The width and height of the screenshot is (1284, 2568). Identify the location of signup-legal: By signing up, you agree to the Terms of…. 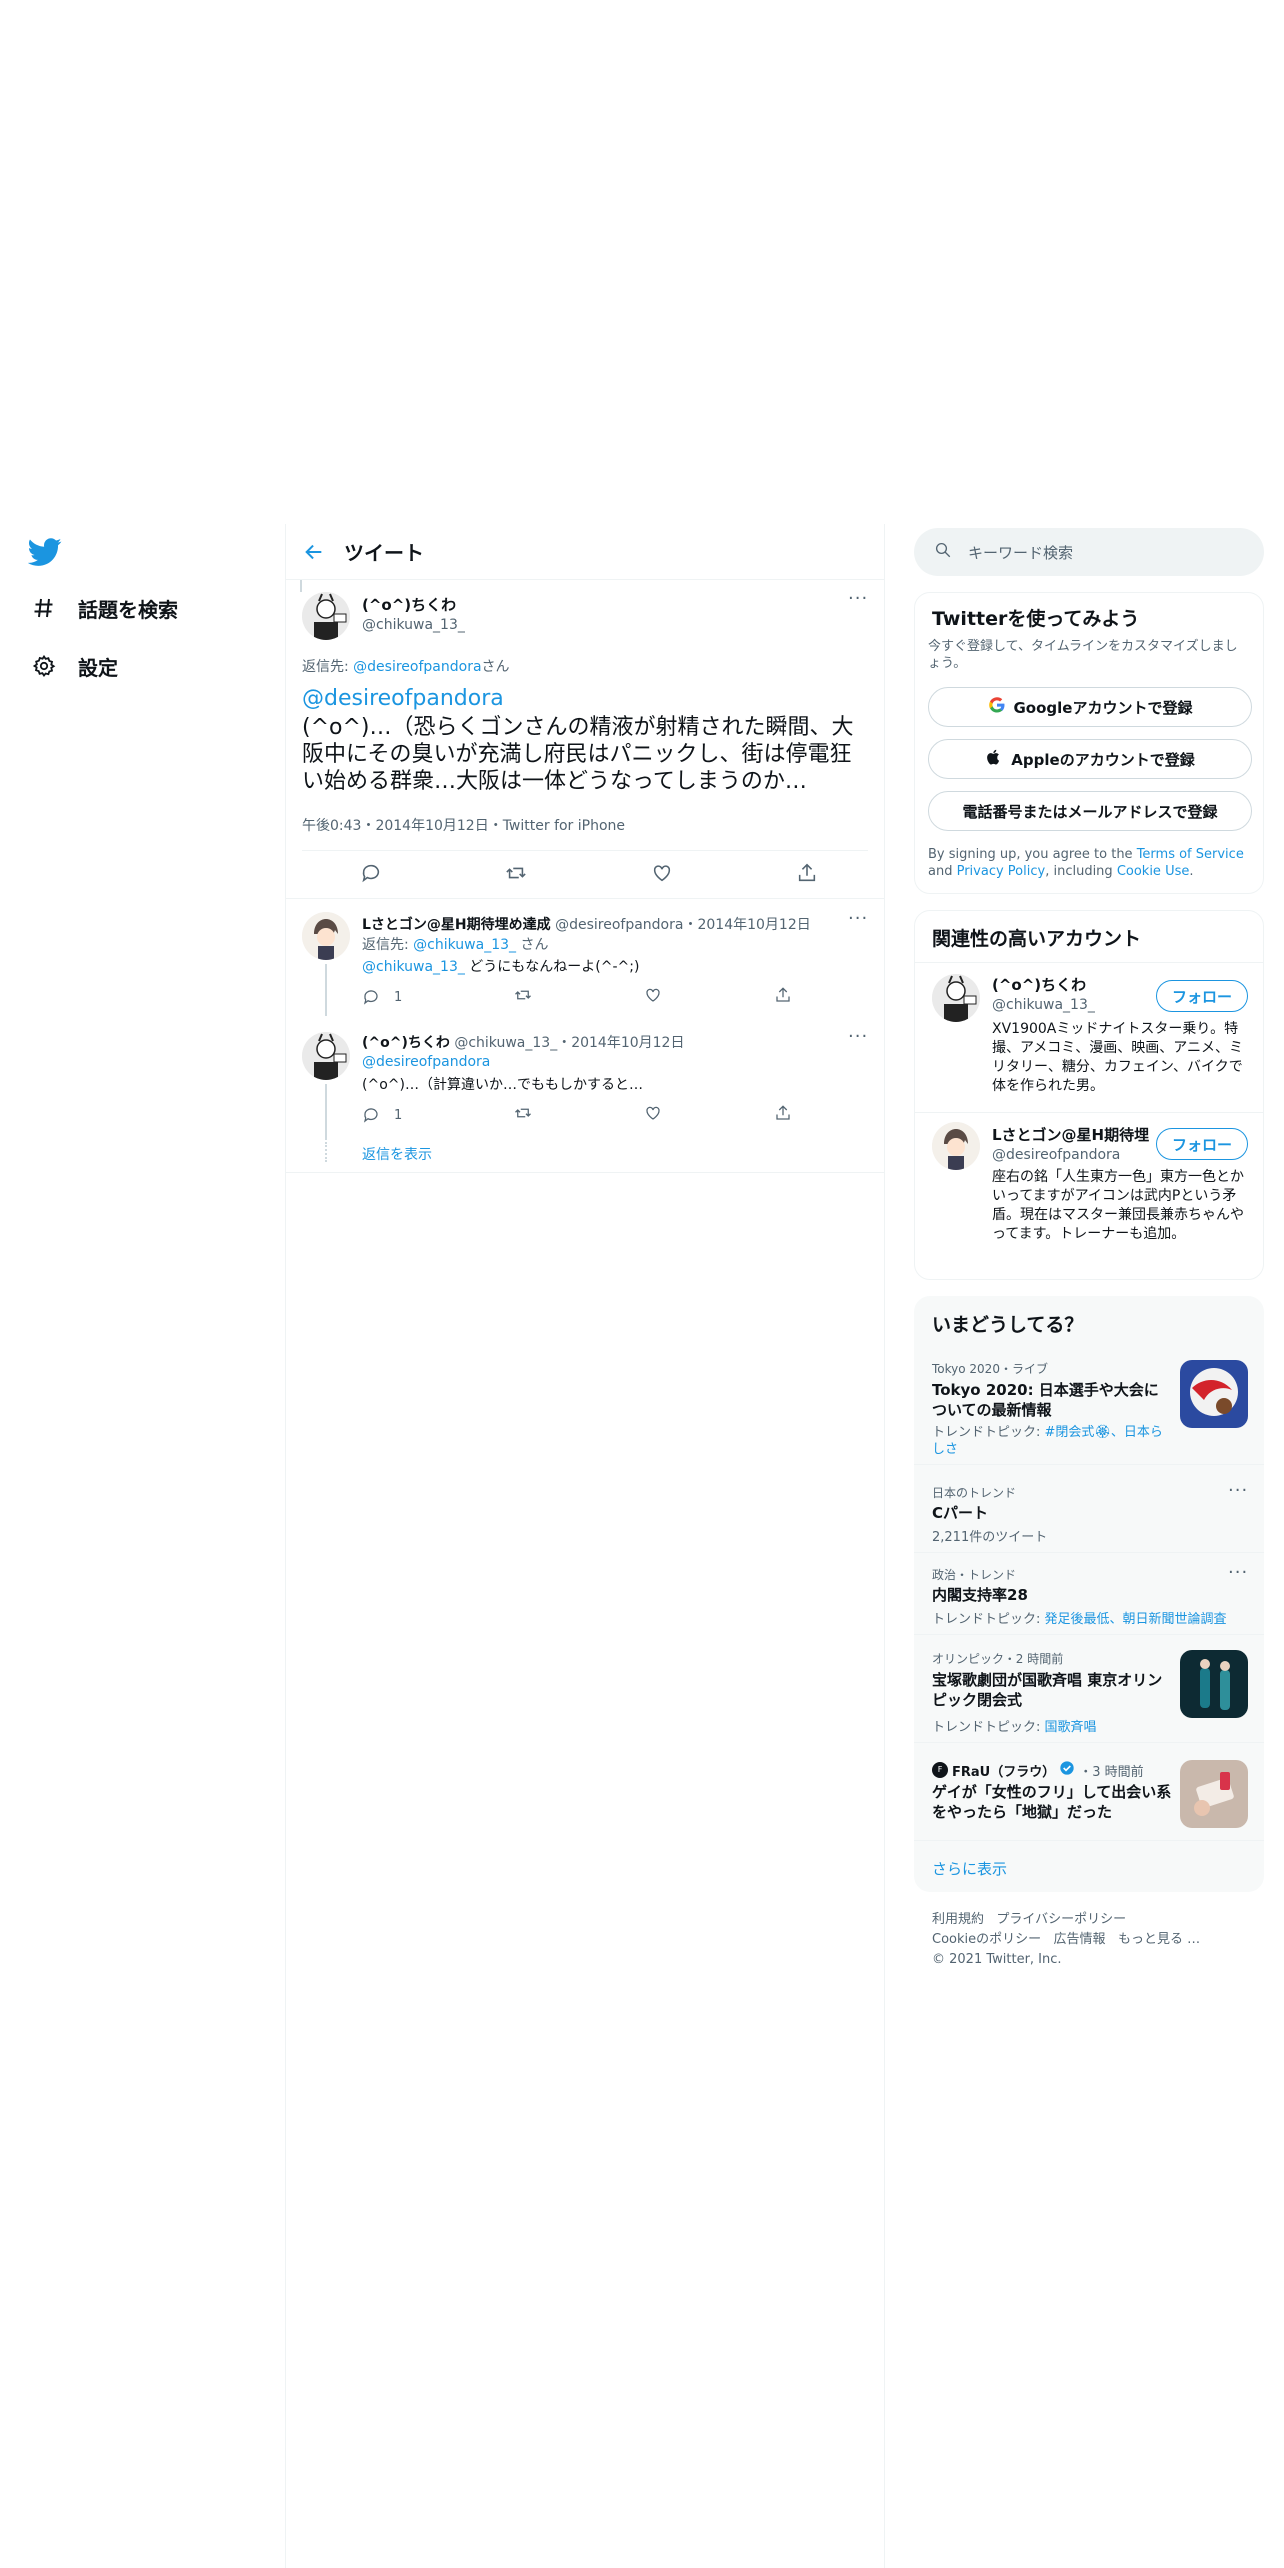
(1086, 863).